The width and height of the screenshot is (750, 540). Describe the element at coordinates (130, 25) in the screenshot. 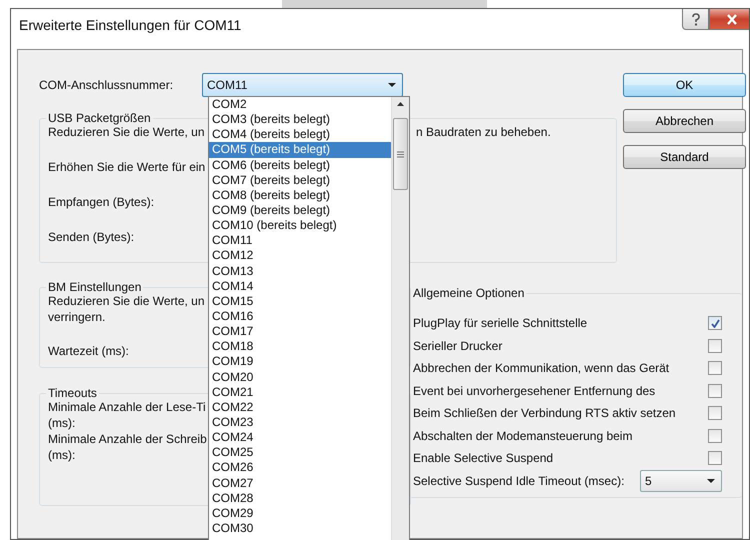

I see `window-title: Erweiterte Einstellungen für COM11` at that location.